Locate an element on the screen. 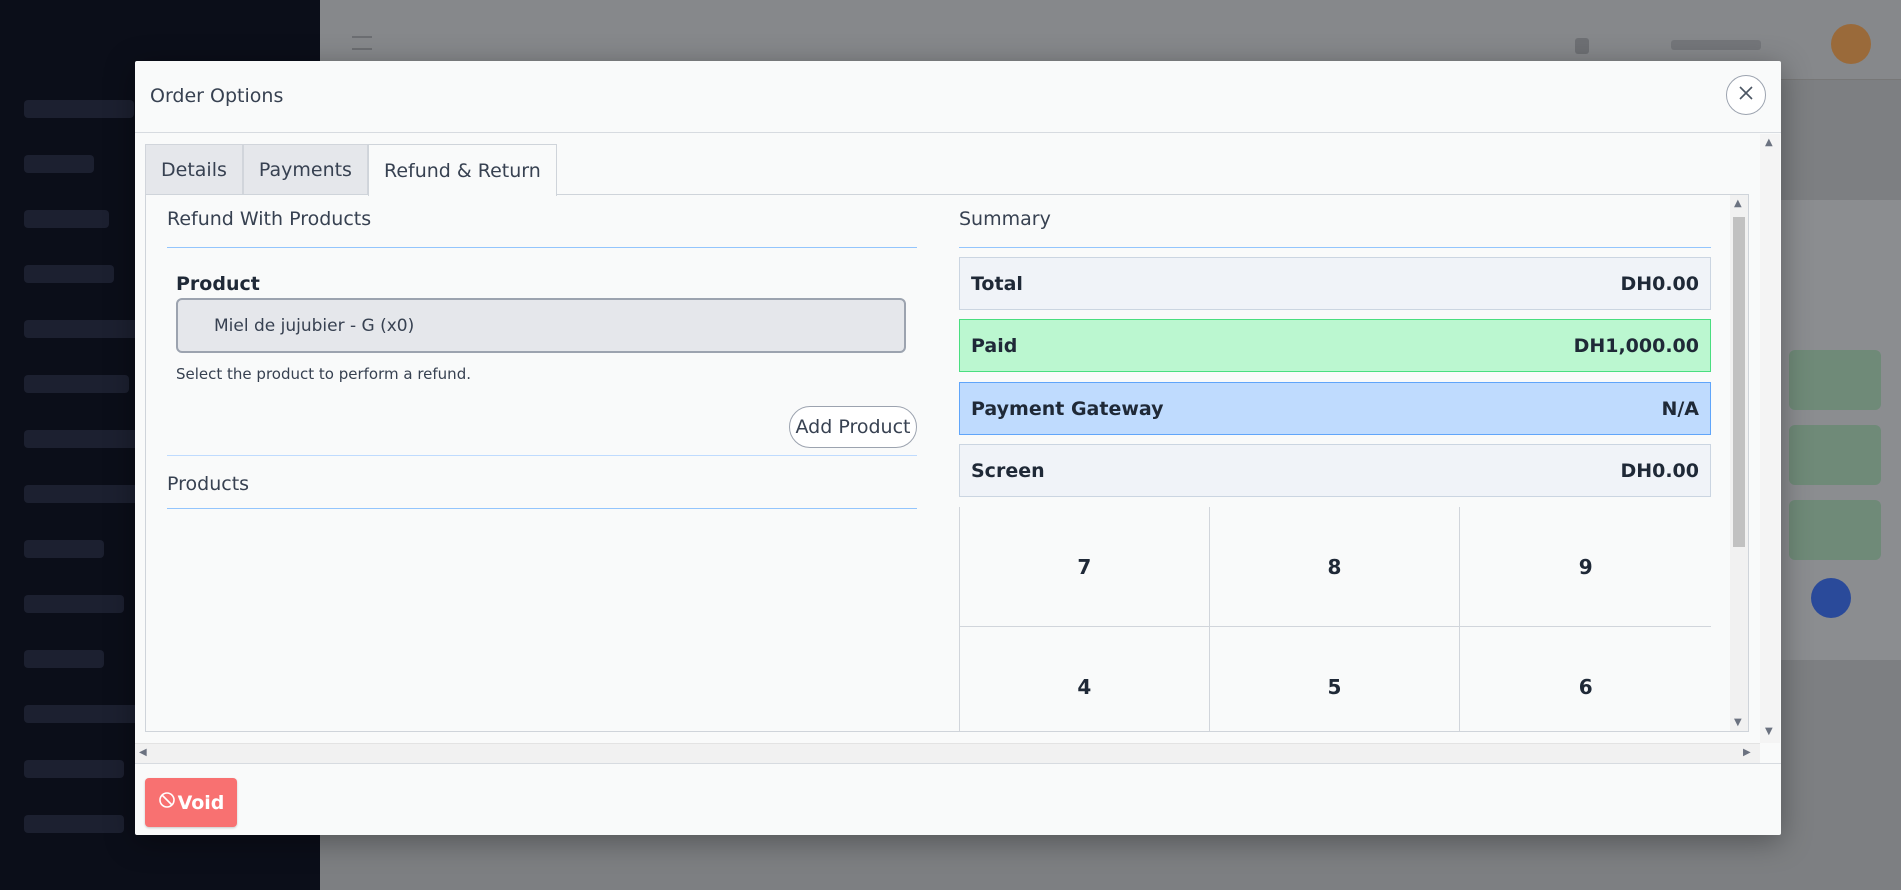 This screenshot has height=890, width=1901. avatar is located at coordinates (1851, 44).